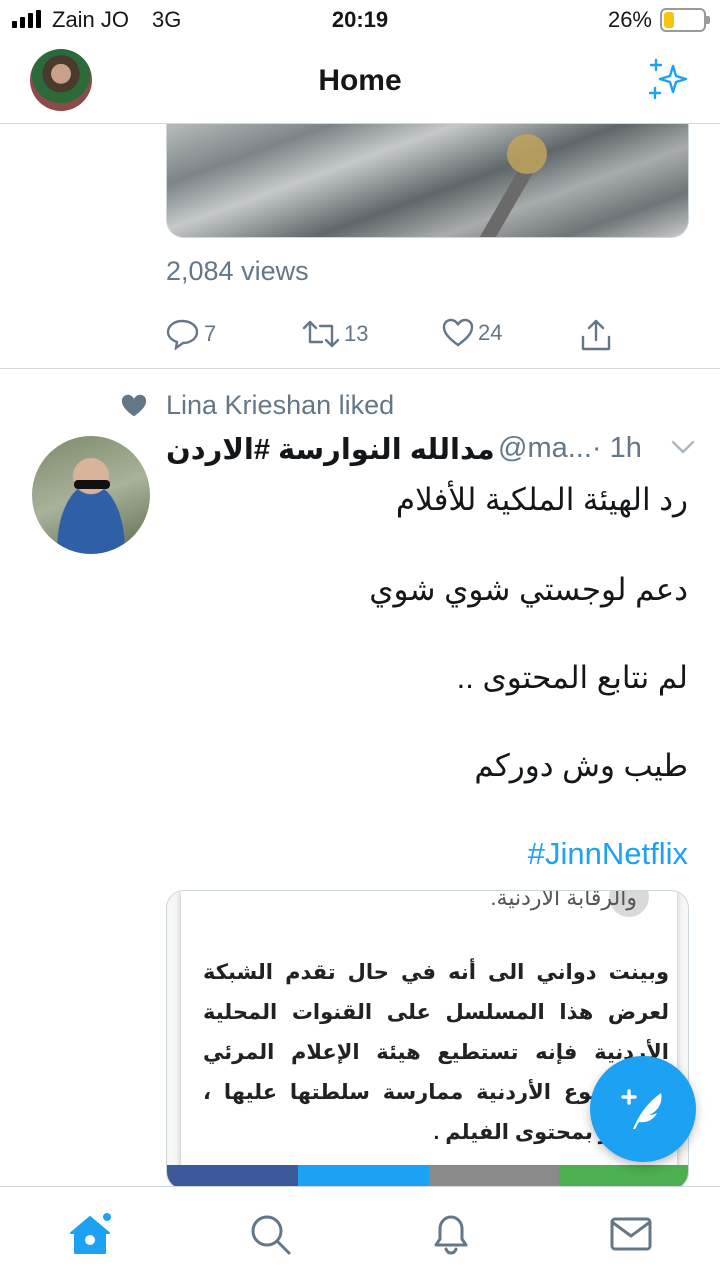 The width and height of the screenshot is (720, 1280). I want to click on social-context: Lina Krieshan liked, so click(257, 405).